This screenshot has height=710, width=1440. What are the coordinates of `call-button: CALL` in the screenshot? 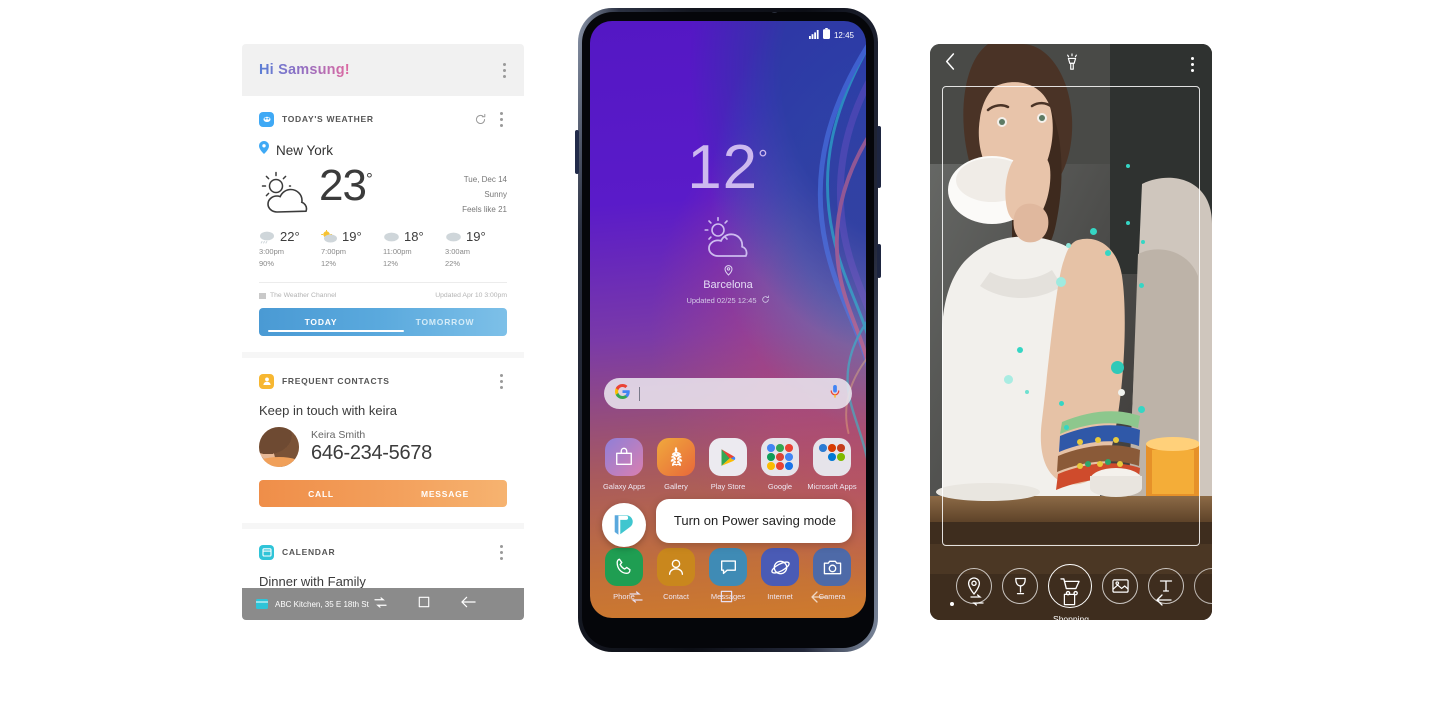 It's located at (321, 493).